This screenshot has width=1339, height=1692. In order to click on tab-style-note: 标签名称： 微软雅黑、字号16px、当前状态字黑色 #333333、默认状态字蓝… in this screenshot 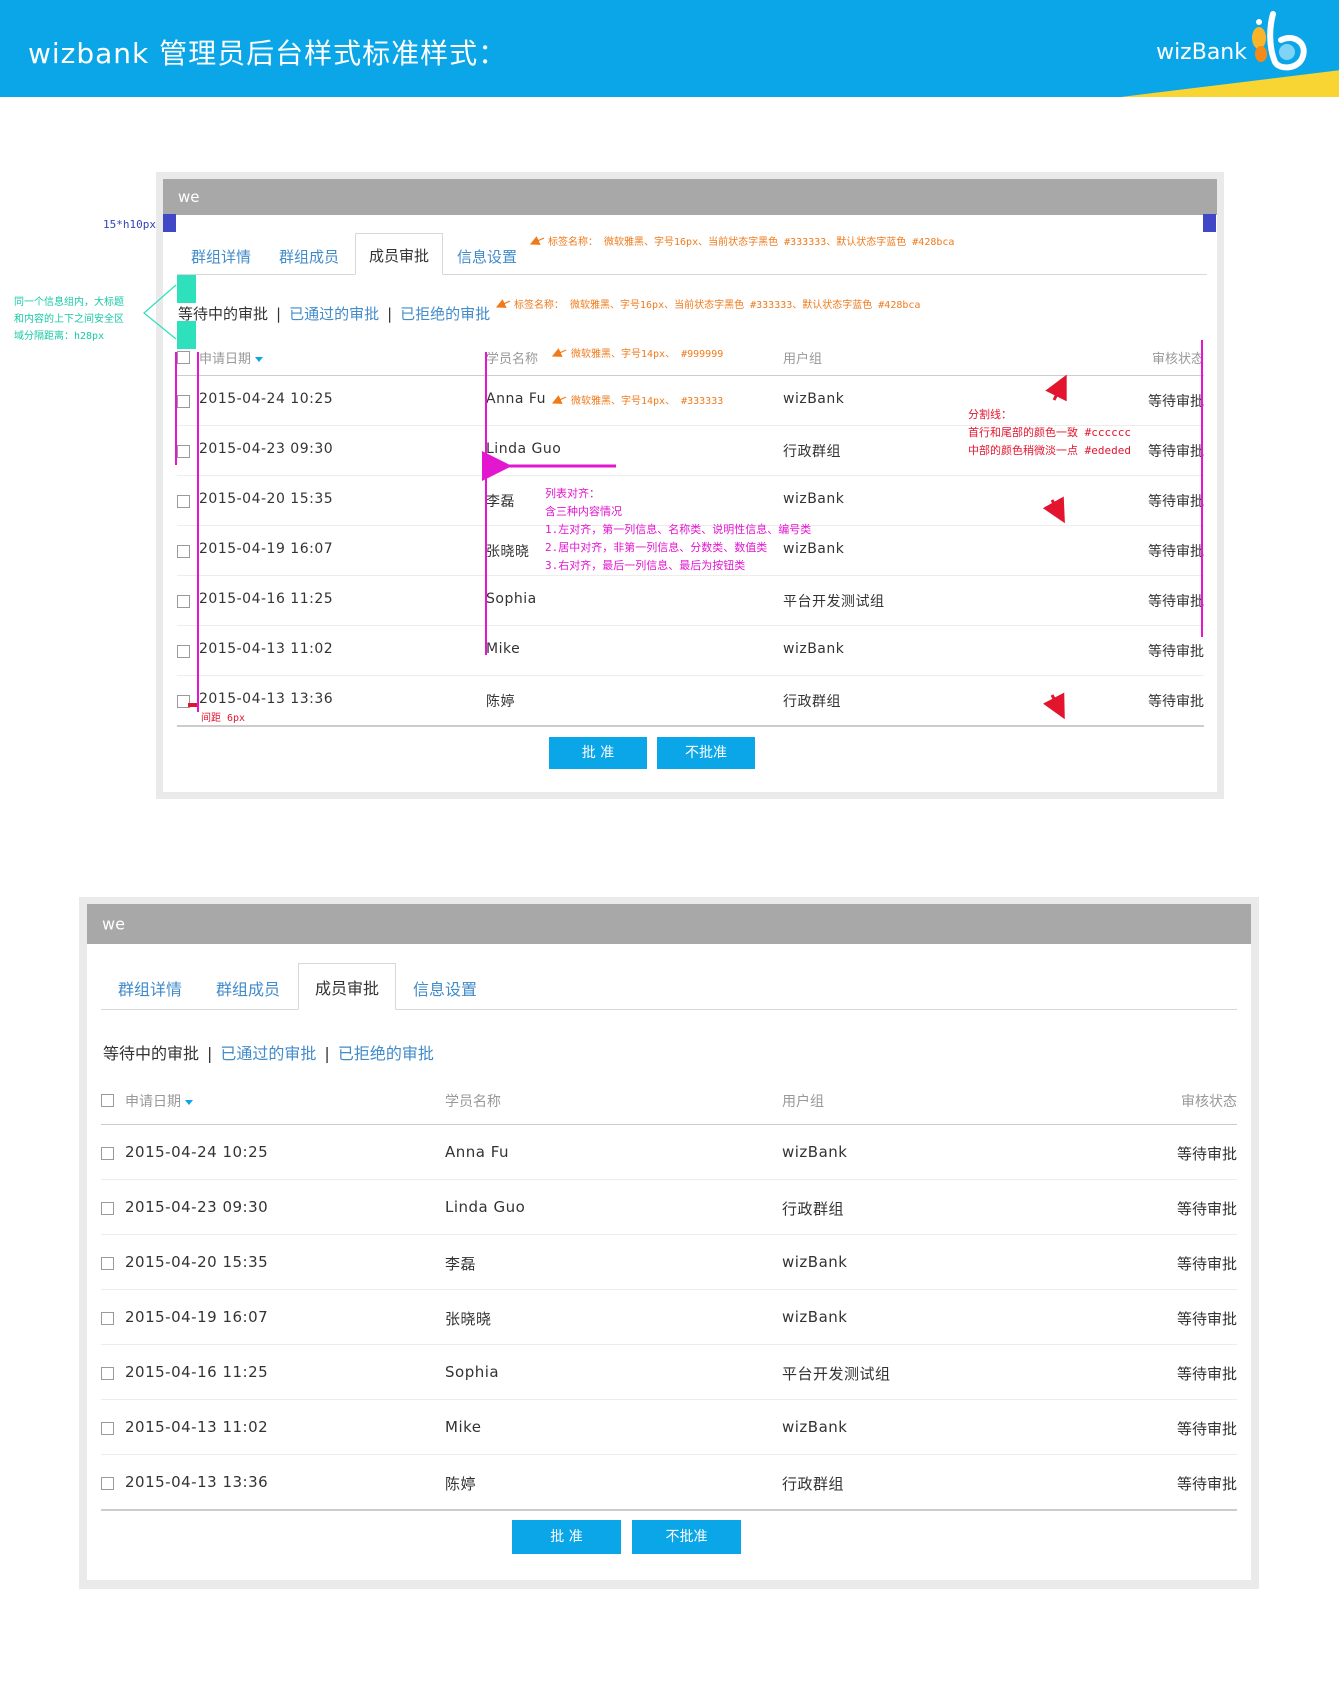, I will do `click(751, 242)`.